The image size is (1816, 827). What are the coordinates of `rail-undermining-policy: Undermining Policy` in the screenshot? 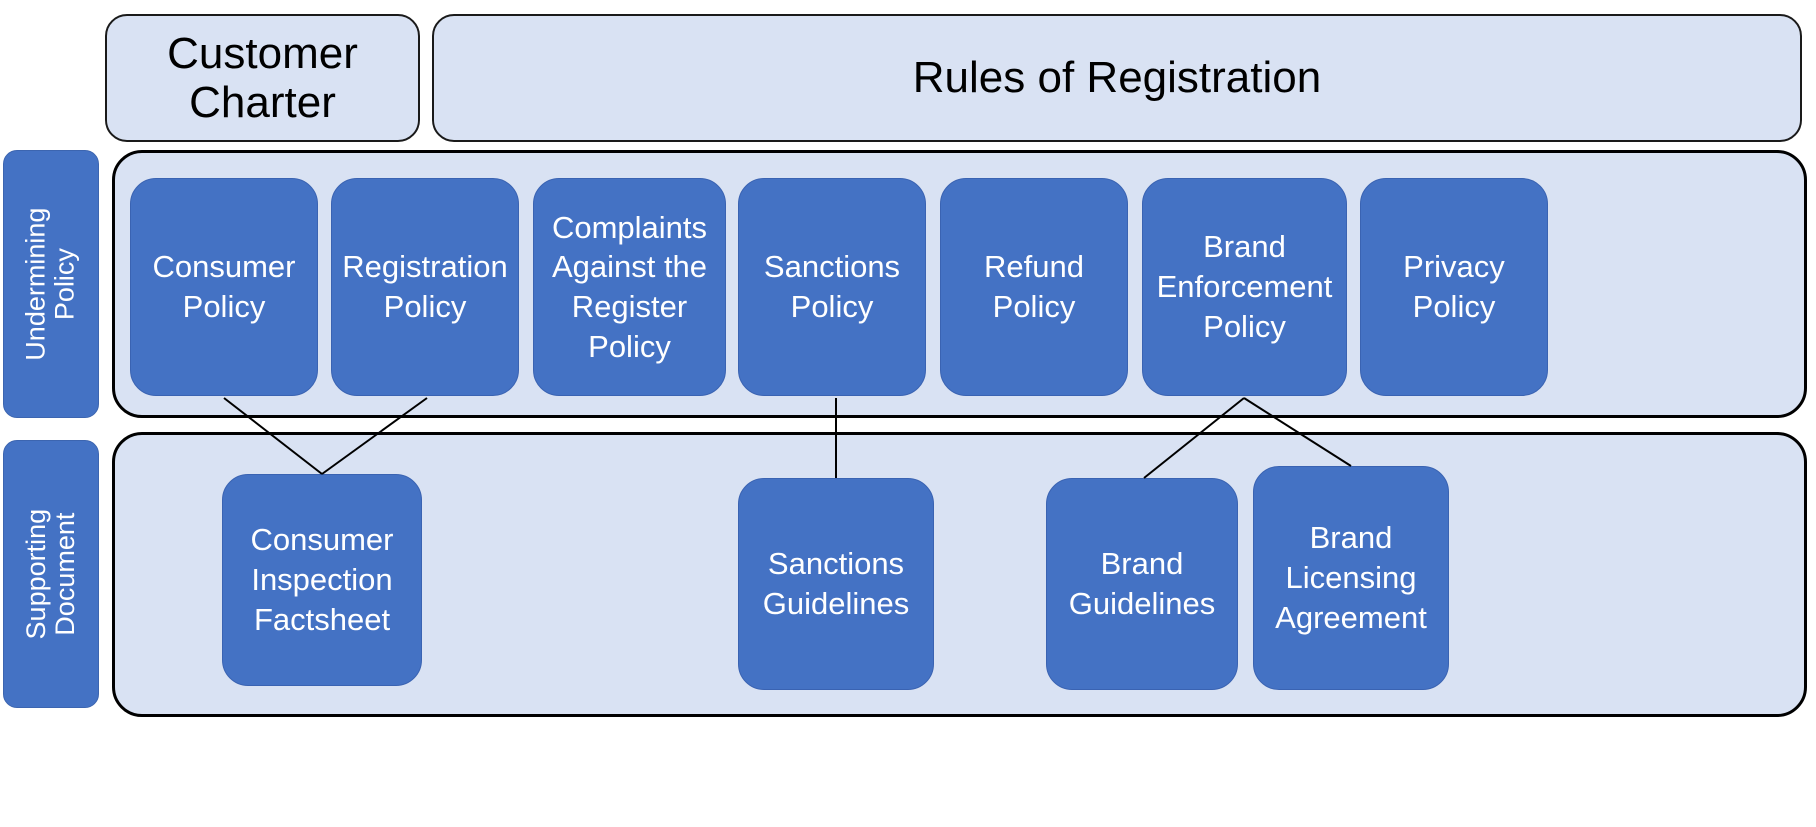 It's located at (51, 284).